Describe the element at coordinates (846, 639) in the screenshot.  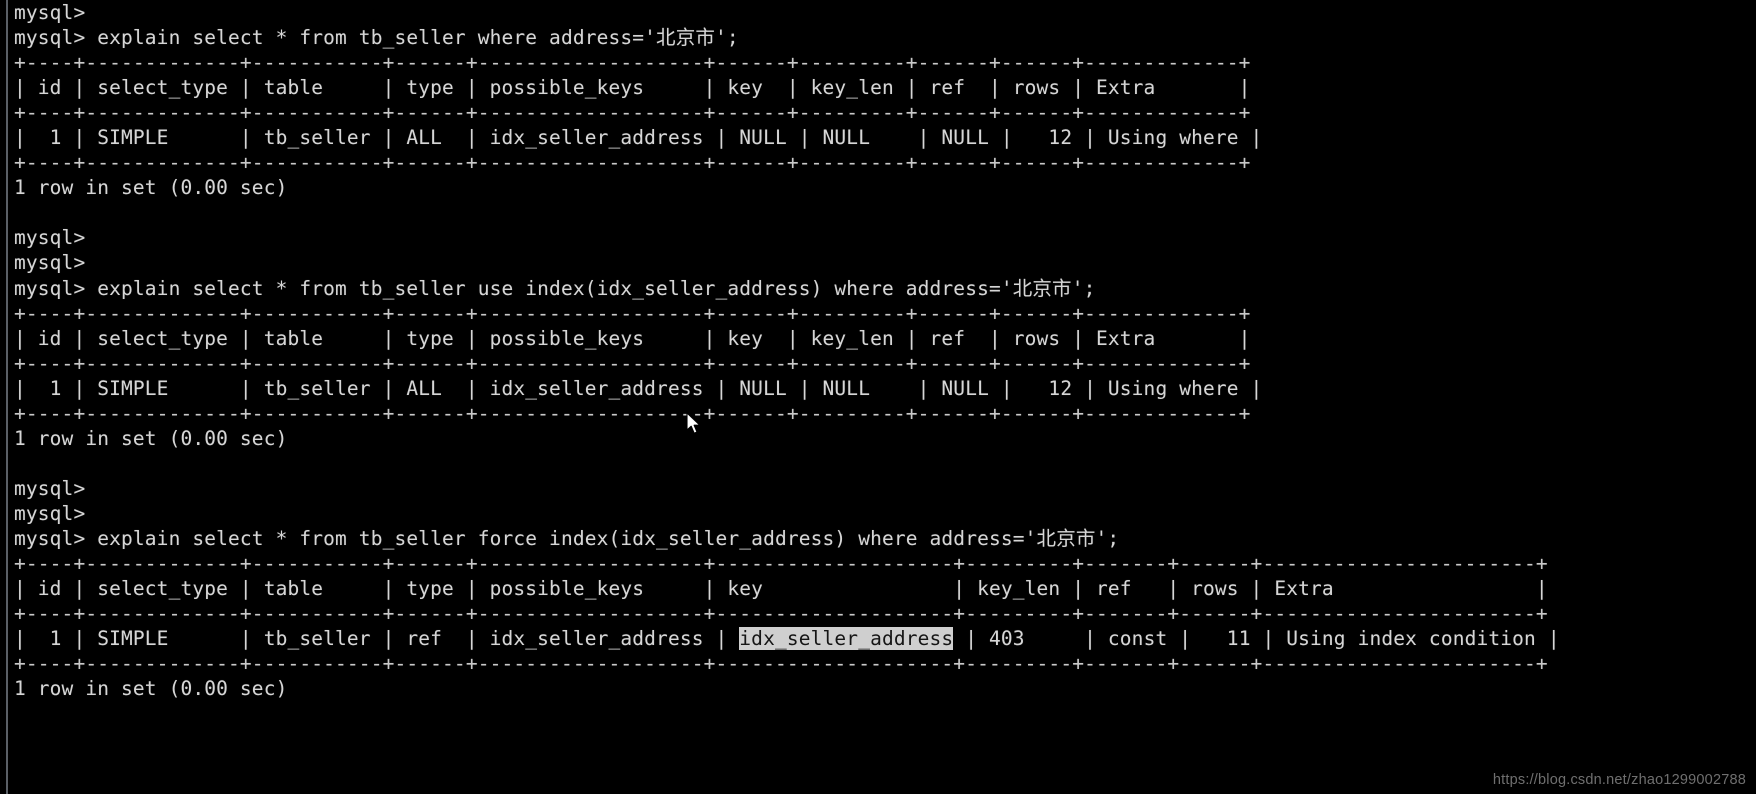
I see `selected-text: idx_seller_address` at that location.